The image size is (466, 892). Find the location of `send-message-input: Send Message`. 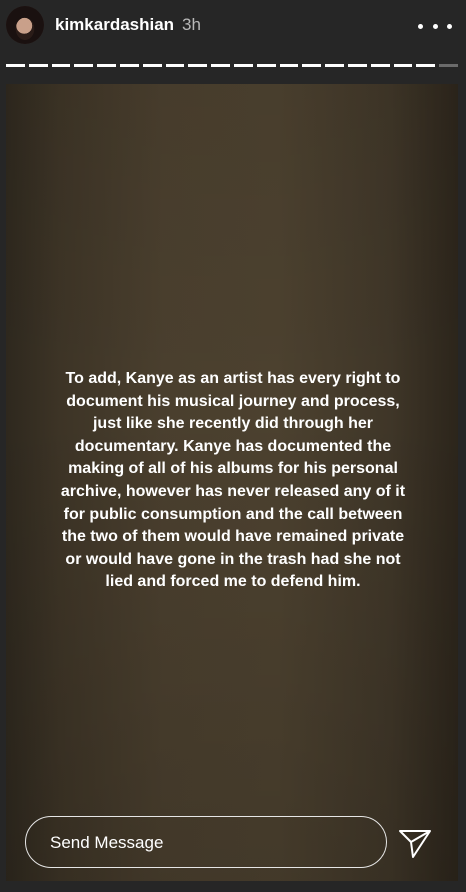

send-message-input: Send Message is located at coordinates (206, 842).